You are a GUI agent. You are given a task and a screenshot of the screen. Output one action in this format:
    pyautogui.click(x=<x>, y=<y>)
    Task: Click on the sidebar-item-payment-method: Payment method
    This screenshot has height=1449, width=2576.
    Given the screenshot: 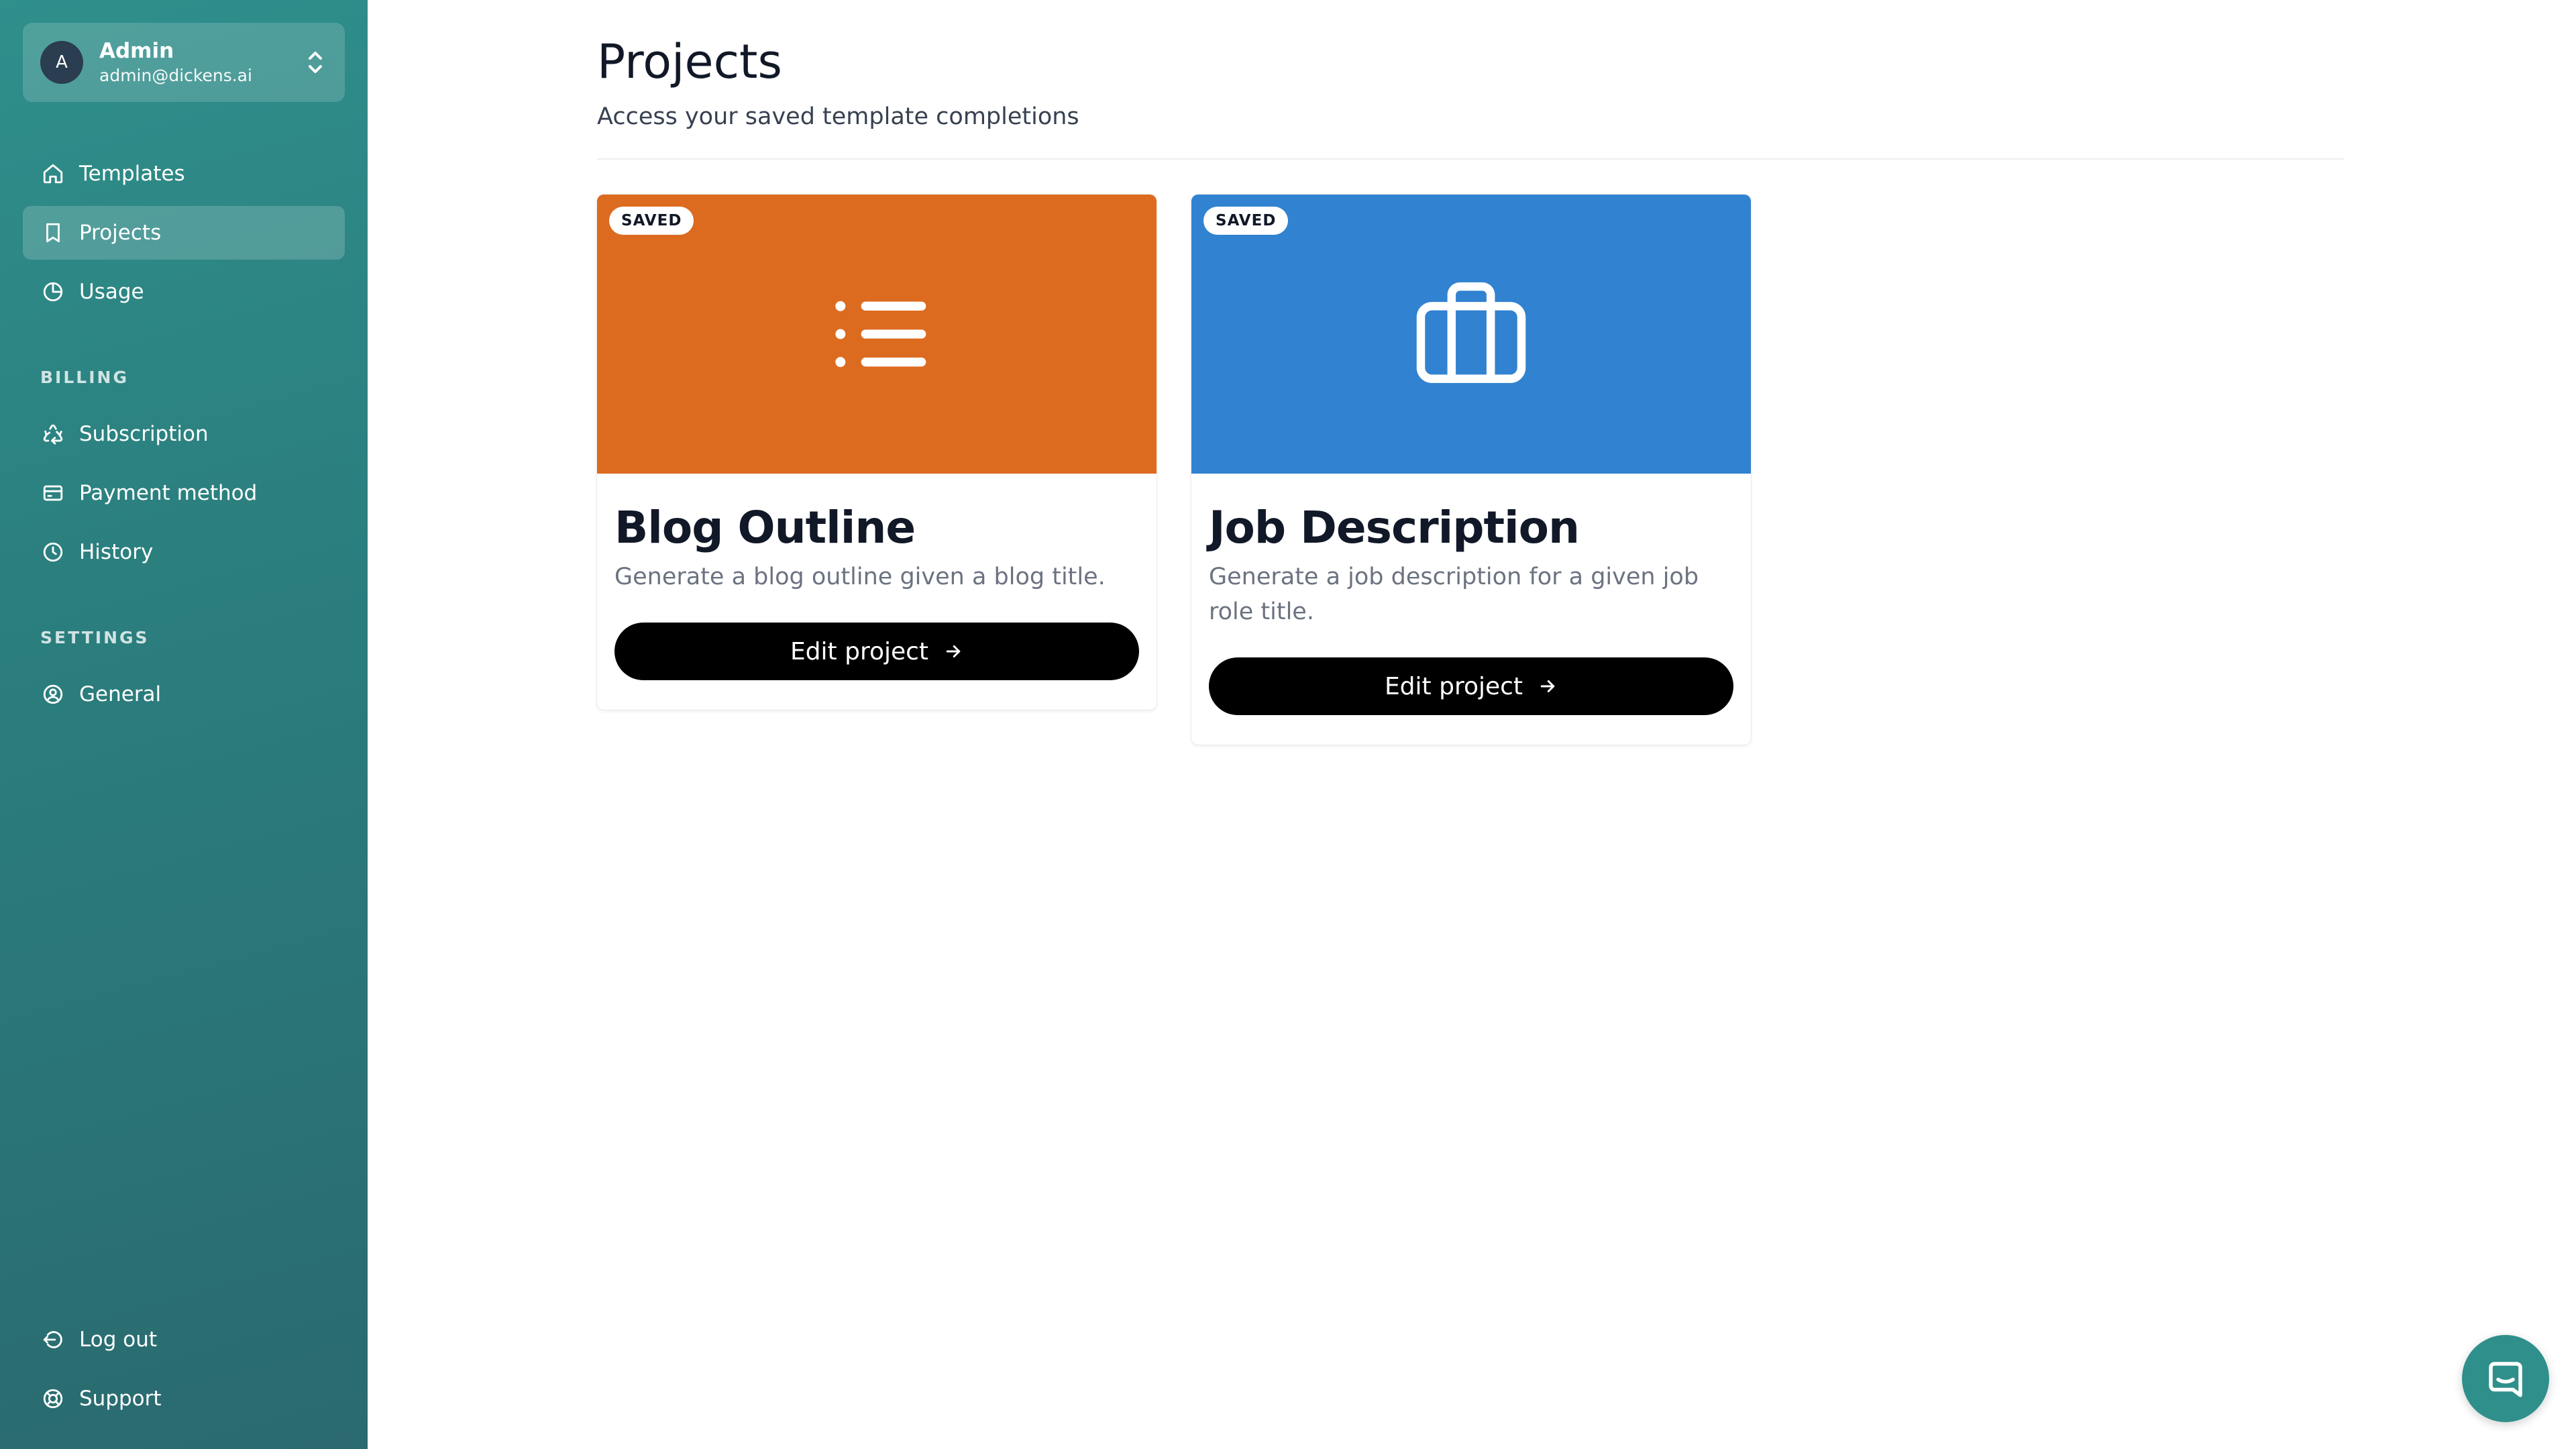 What is the action you would take?
    pyautogui.click(x=184, y=493)
    